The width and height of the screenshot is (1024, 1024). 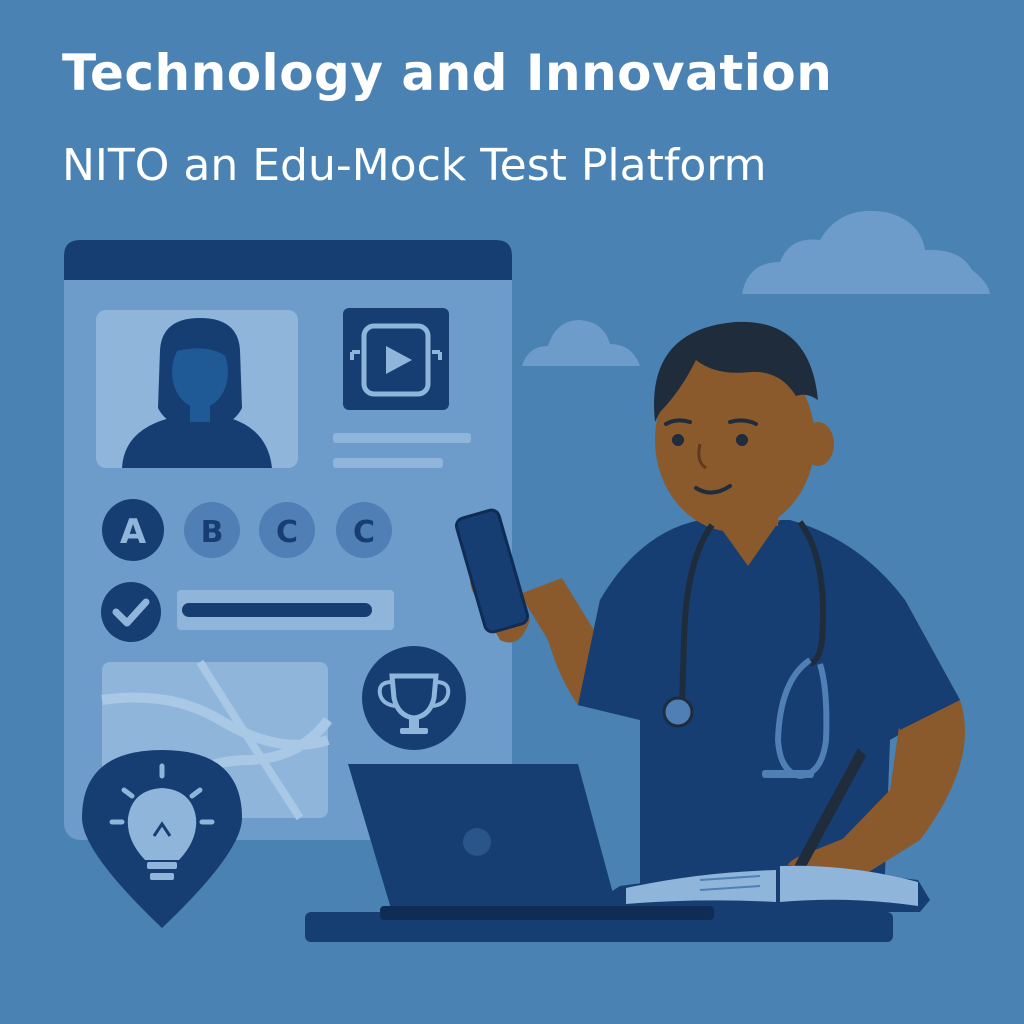 I want to click on lightbulb-icon, so click(x=162, y=839).